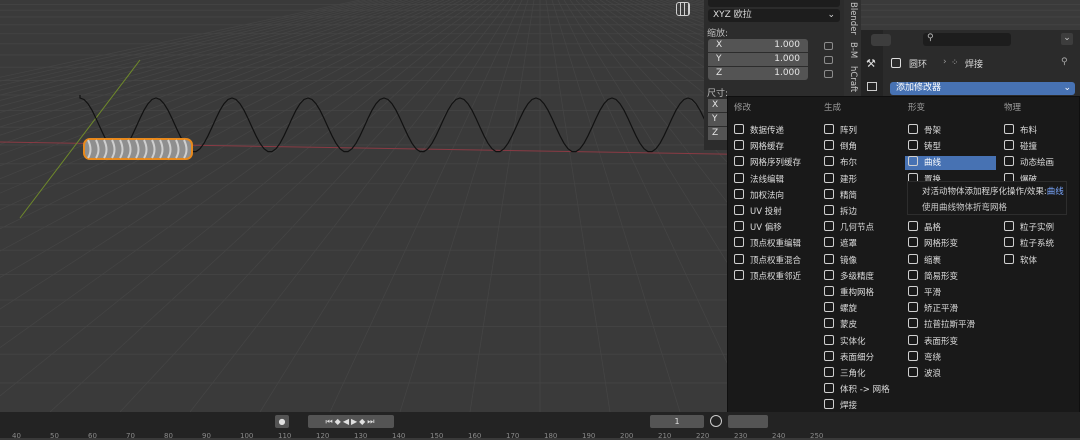 This screenshot has height=440, width=1080. Describe the element at coordinates (950, 260) in the screenshot. I see `menu-item: 缩裹` at that location.